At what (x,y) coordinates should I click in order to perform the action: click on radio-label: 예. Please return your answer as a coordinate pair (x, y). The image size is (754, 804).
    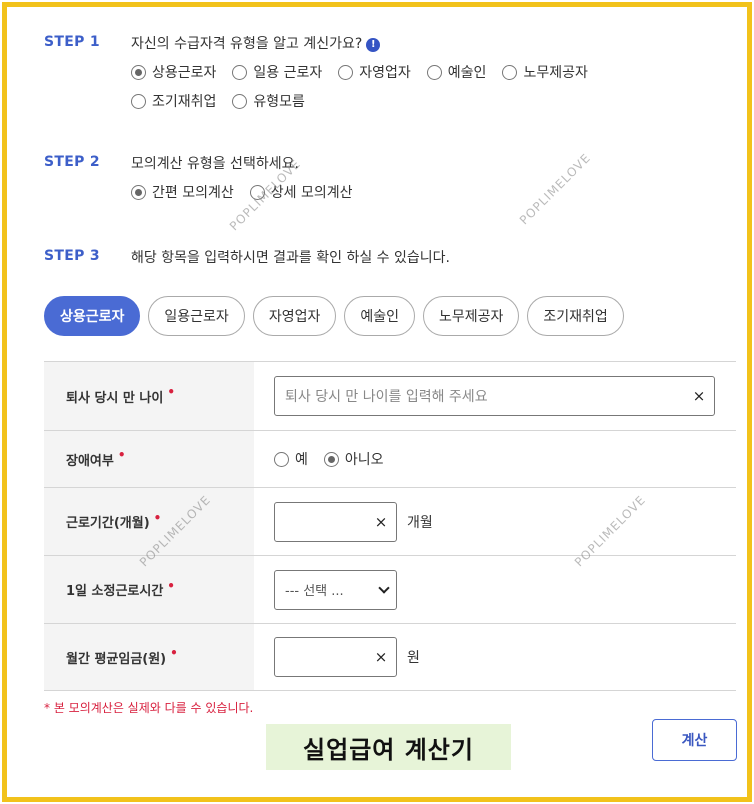
    Looking at the image, I should click on (301, 460).